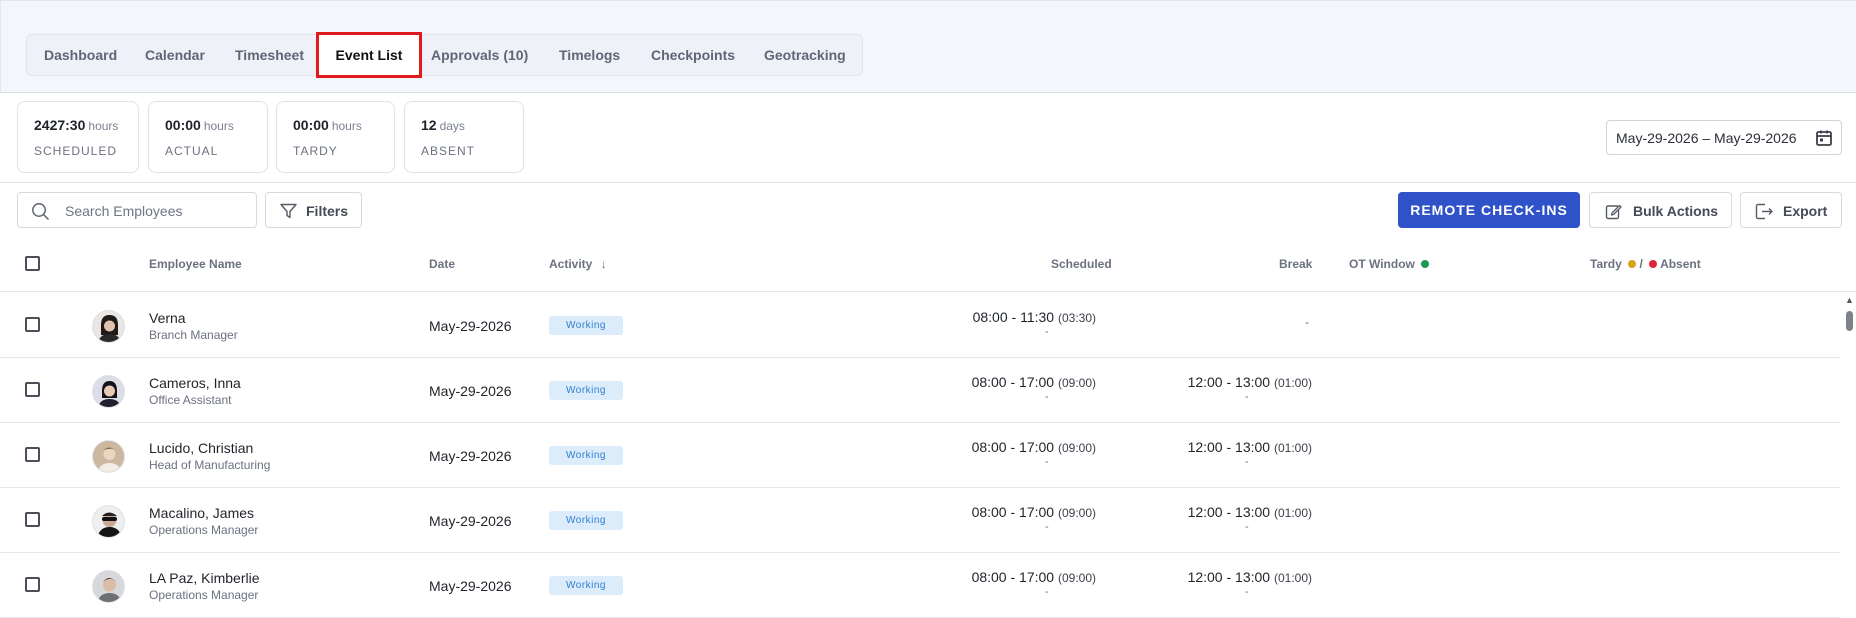  What do you see at coordinates (604, 264) in the screenshot?
I see `sort-down-icon: ↓` at bounding box center [604, 264].